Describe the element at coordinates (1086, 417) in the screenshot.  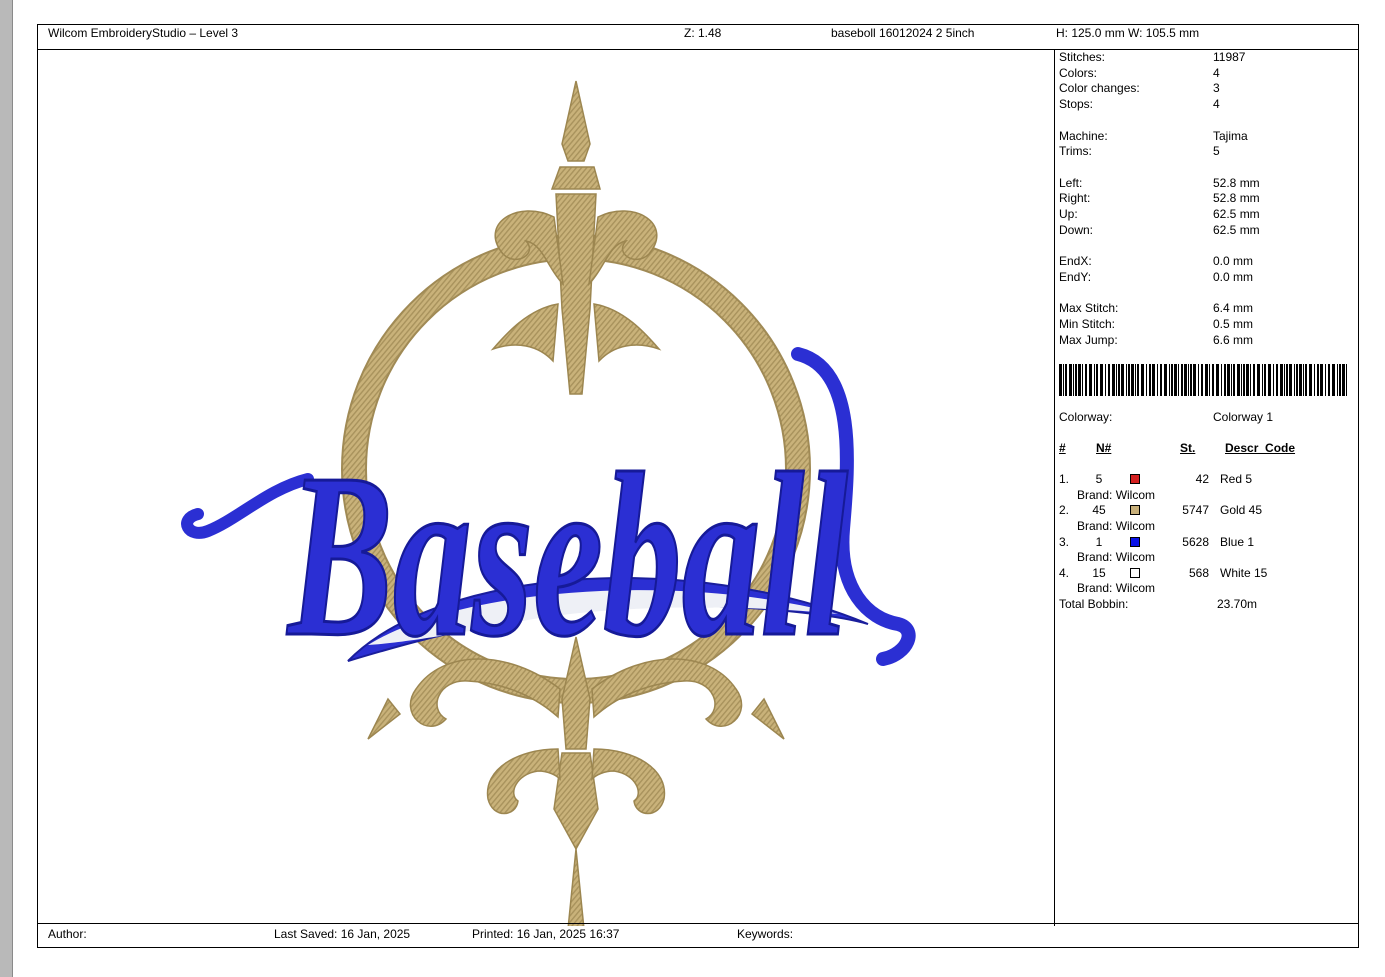
I see `colorway-label: Colorway:` at that location.